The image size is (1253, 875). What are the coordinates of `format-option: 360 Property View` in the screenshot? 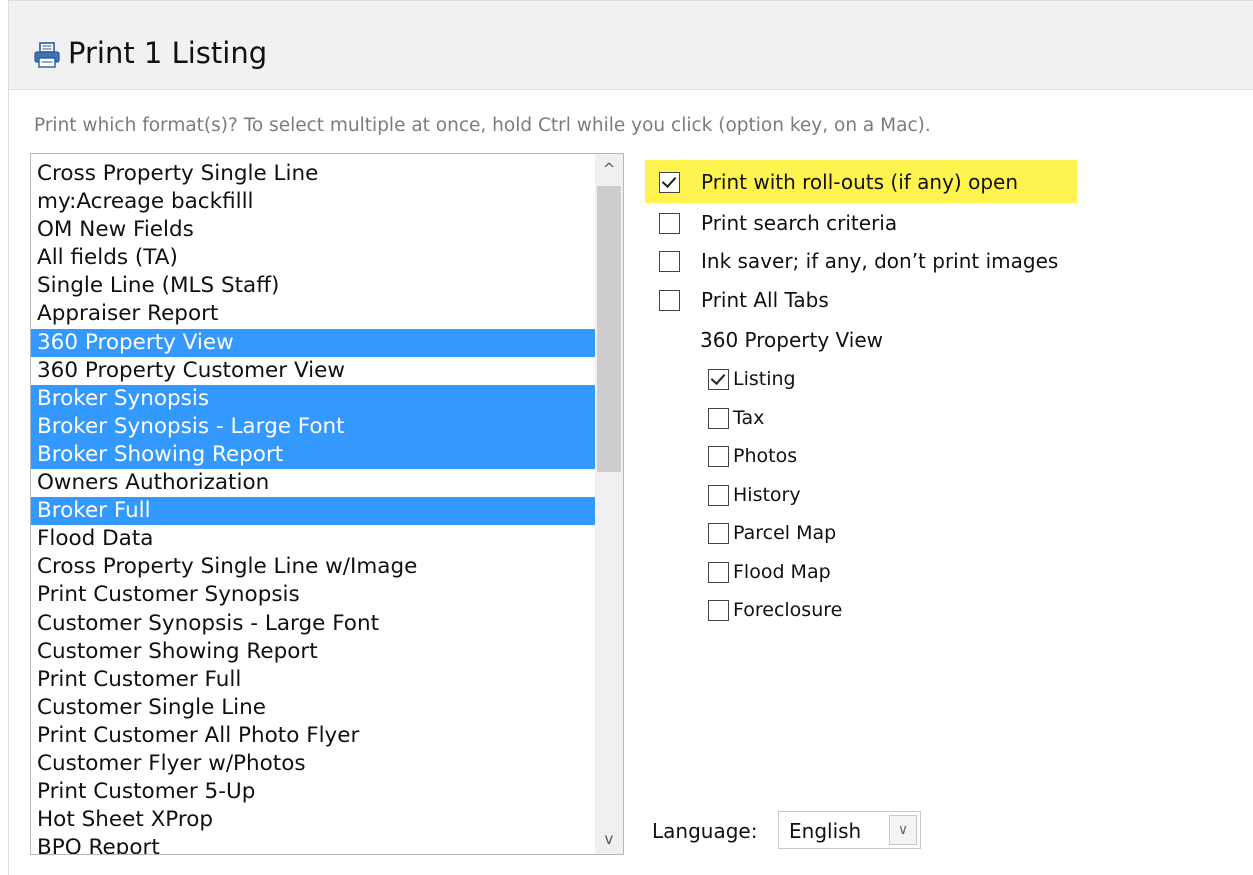 It's located at (313, 342).